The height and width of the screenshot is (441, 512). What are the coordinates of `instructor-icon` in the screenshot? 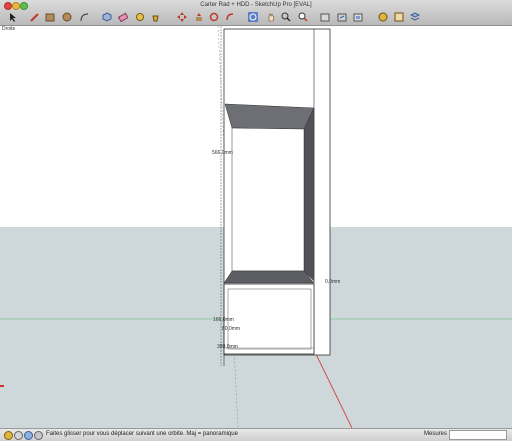 It's located at (38, 435).